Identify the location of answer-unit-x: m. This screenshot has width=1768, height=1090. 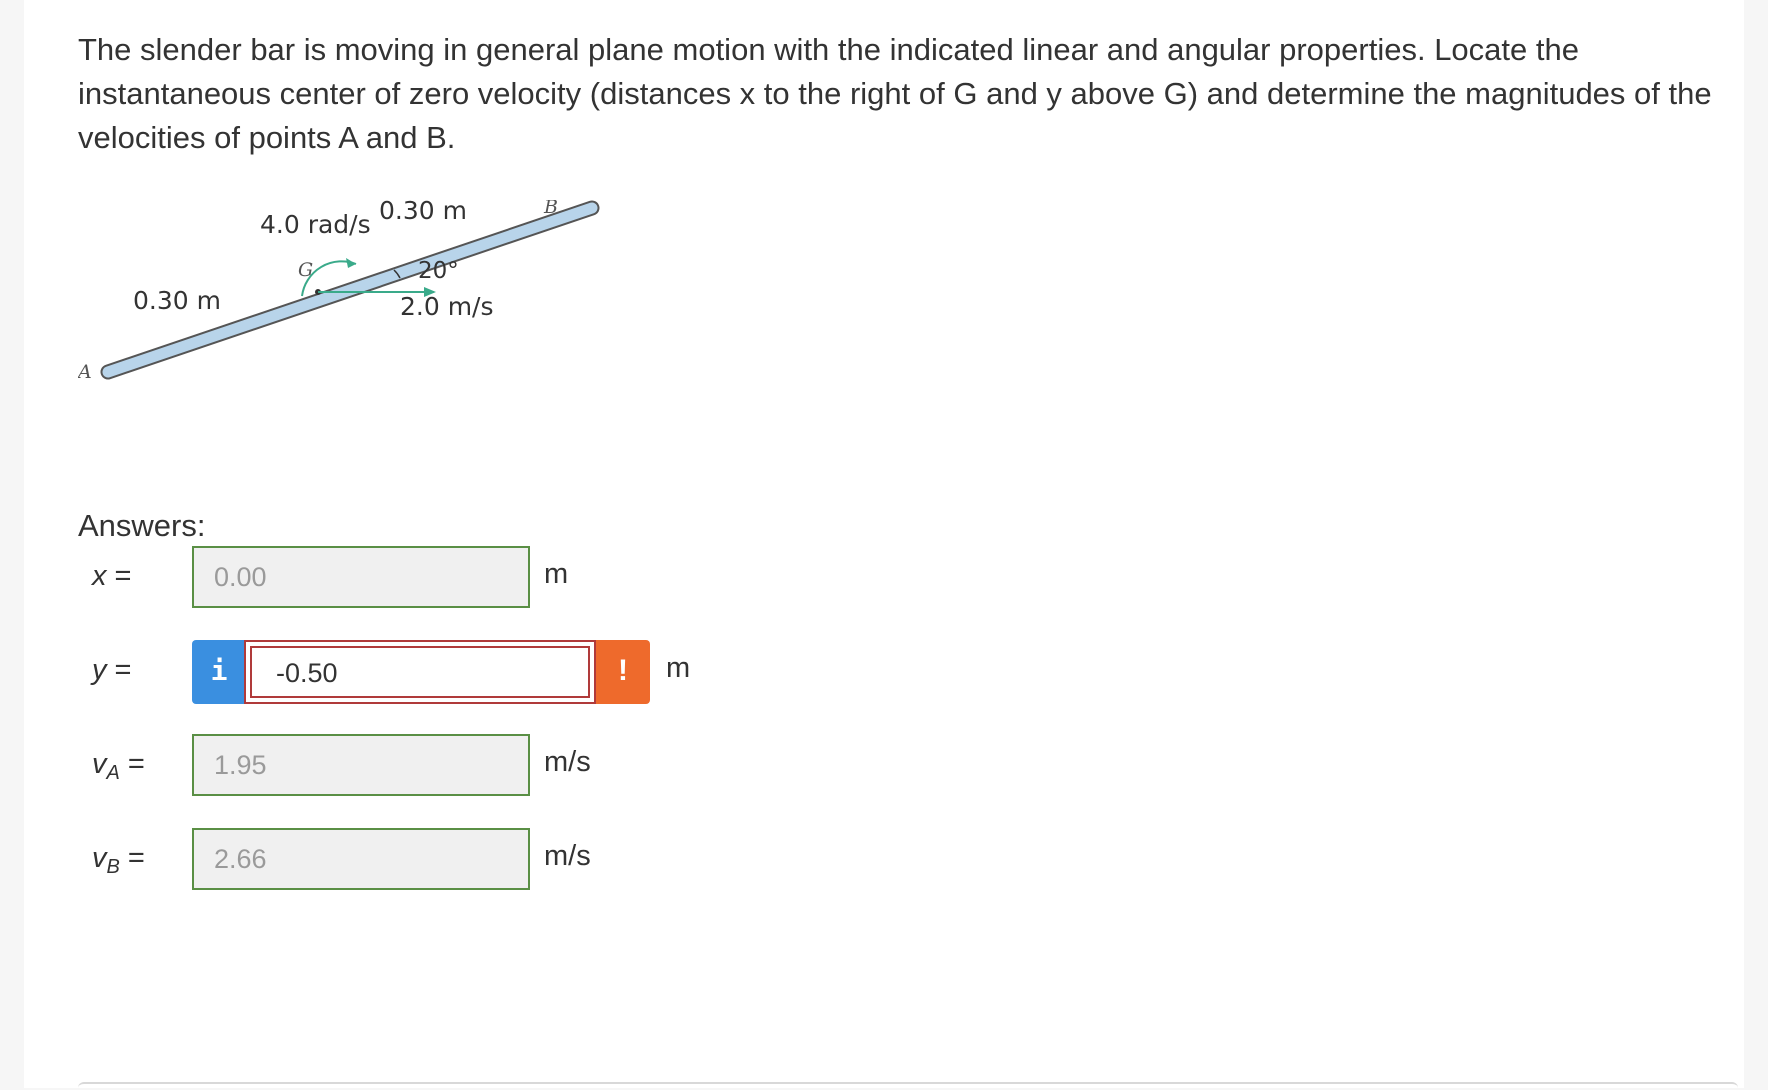
(556, 574).